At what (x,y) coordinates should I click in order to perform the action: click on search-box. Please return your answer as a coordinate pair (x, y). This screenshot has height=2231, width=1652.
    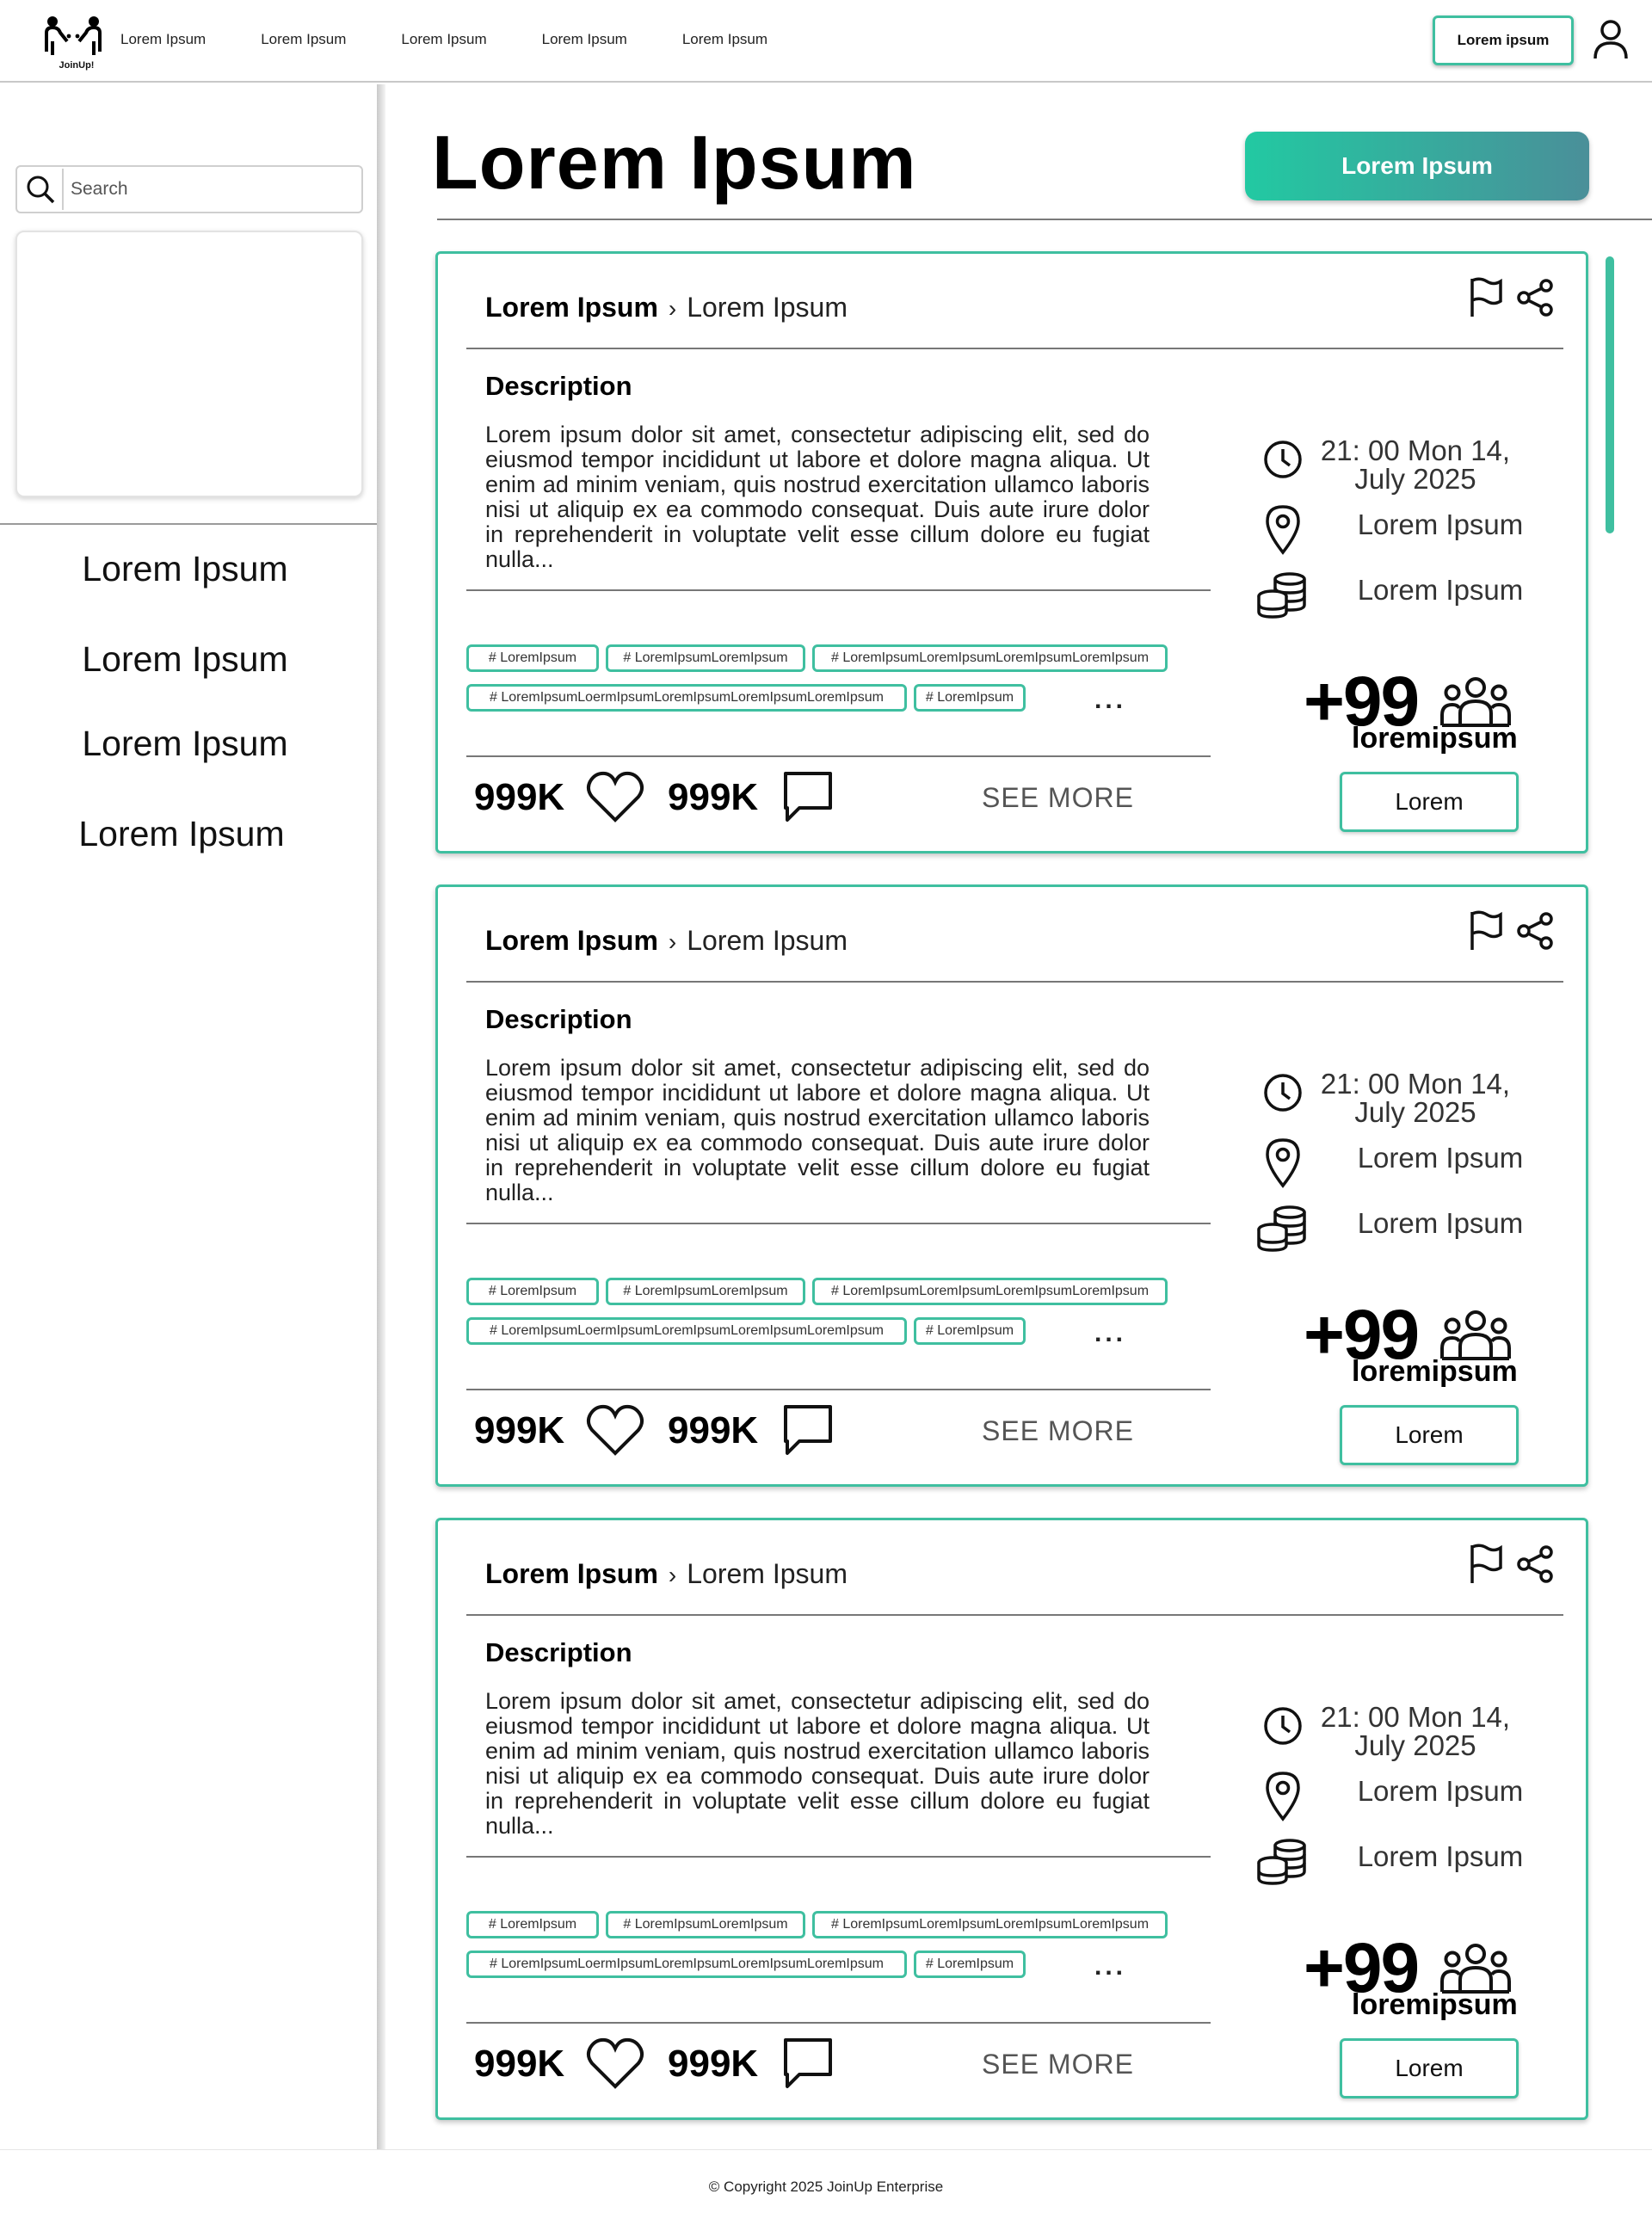
    Looking at the image, I should click on (189, 189).